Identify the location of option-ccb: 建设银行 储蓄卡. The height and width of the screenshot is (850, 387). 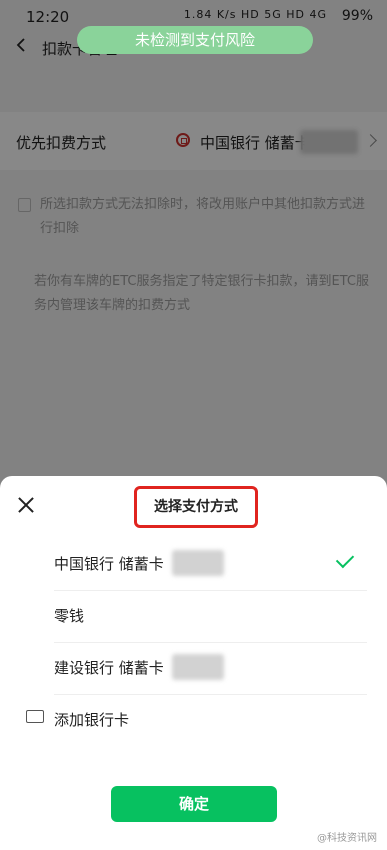
(210, 668).